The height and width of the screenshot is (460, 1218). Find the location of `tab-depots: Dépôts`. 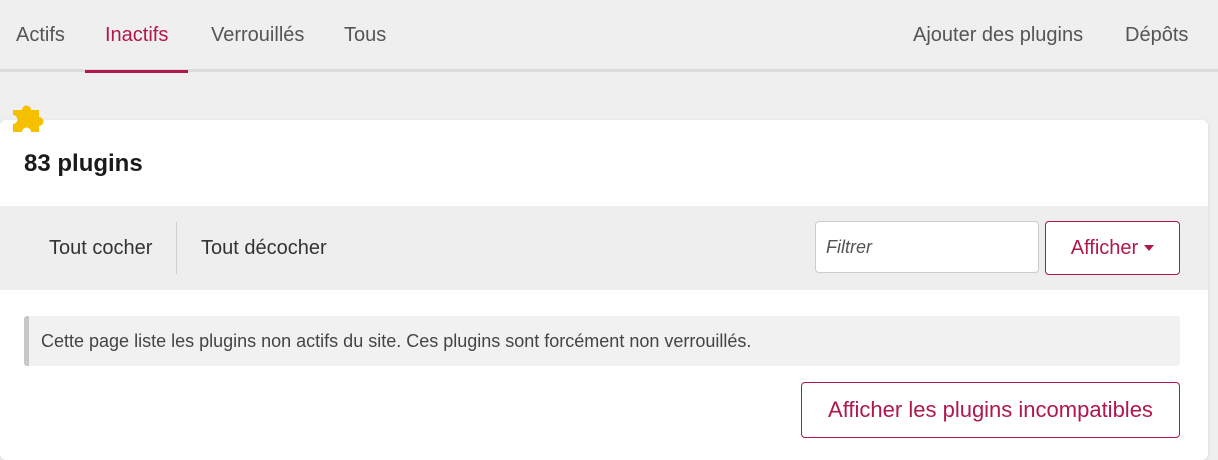

tab-depots: Dépôts is located at coordinates (1156, 36).